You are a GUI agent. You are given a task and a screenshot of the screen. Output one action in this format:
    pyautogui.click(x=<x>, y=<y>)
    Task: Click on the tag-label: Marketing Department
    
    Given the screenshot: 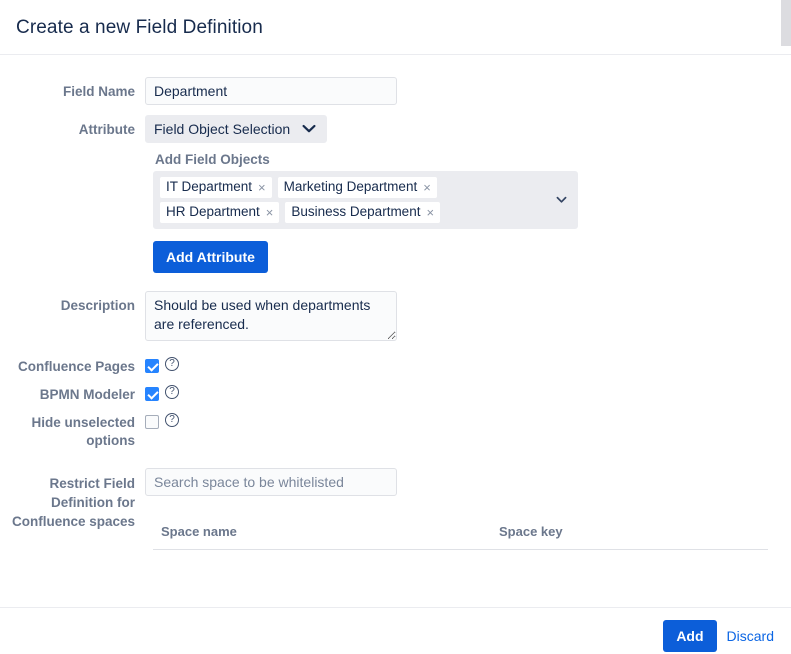 What is the action you would take?
    pyautogui.click(x=350, y=186)
    